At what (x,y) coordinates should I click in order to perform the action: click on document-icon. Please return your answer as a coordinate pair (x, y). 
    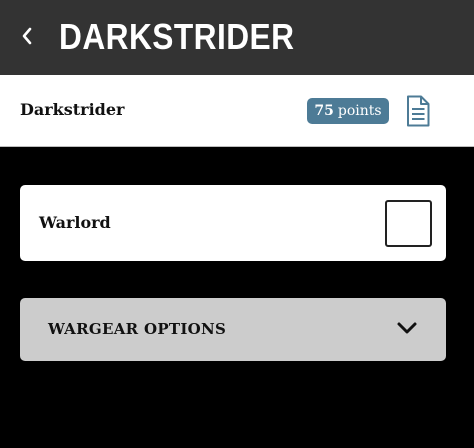
    Looking at the image, I should click on (418, 111).